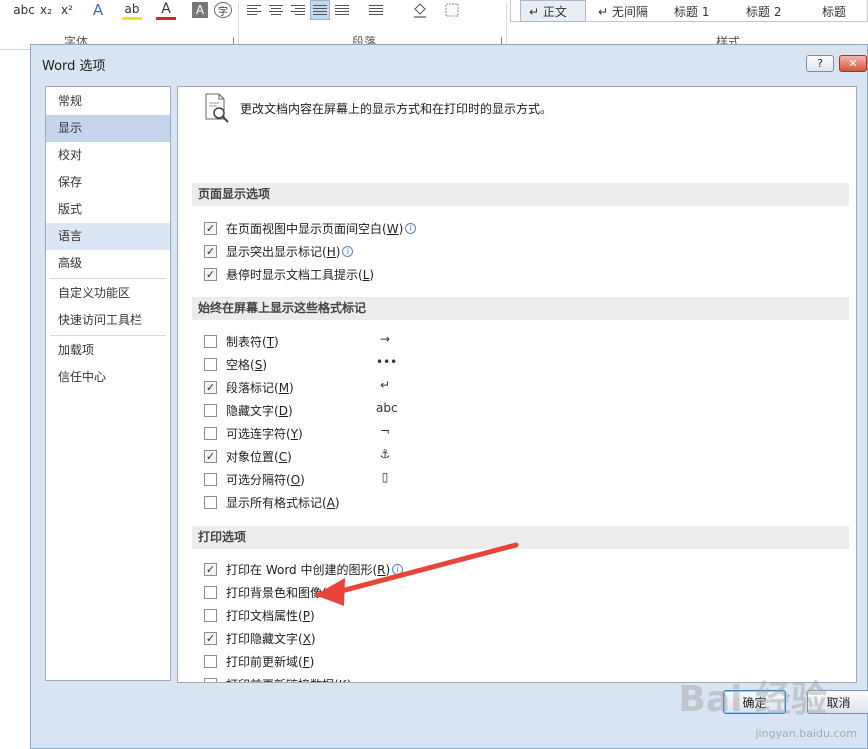 Image resolution: width=868 pixels, height=749 pixels. What do you see at coordinates (67, 10) in the screenshot?
I see `superscript-button: x²` at bounding box center [67, 10].